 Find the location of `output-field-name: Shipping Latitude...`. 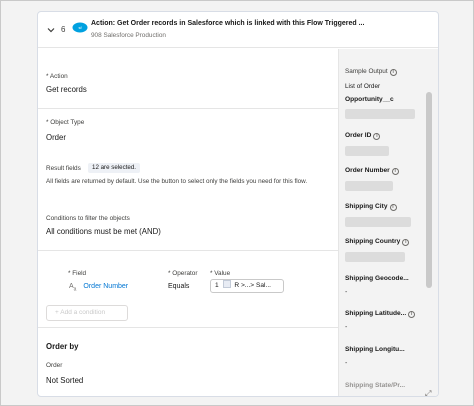

output-field-name: Shipping Latitude... is located at coordinates (376, 313).